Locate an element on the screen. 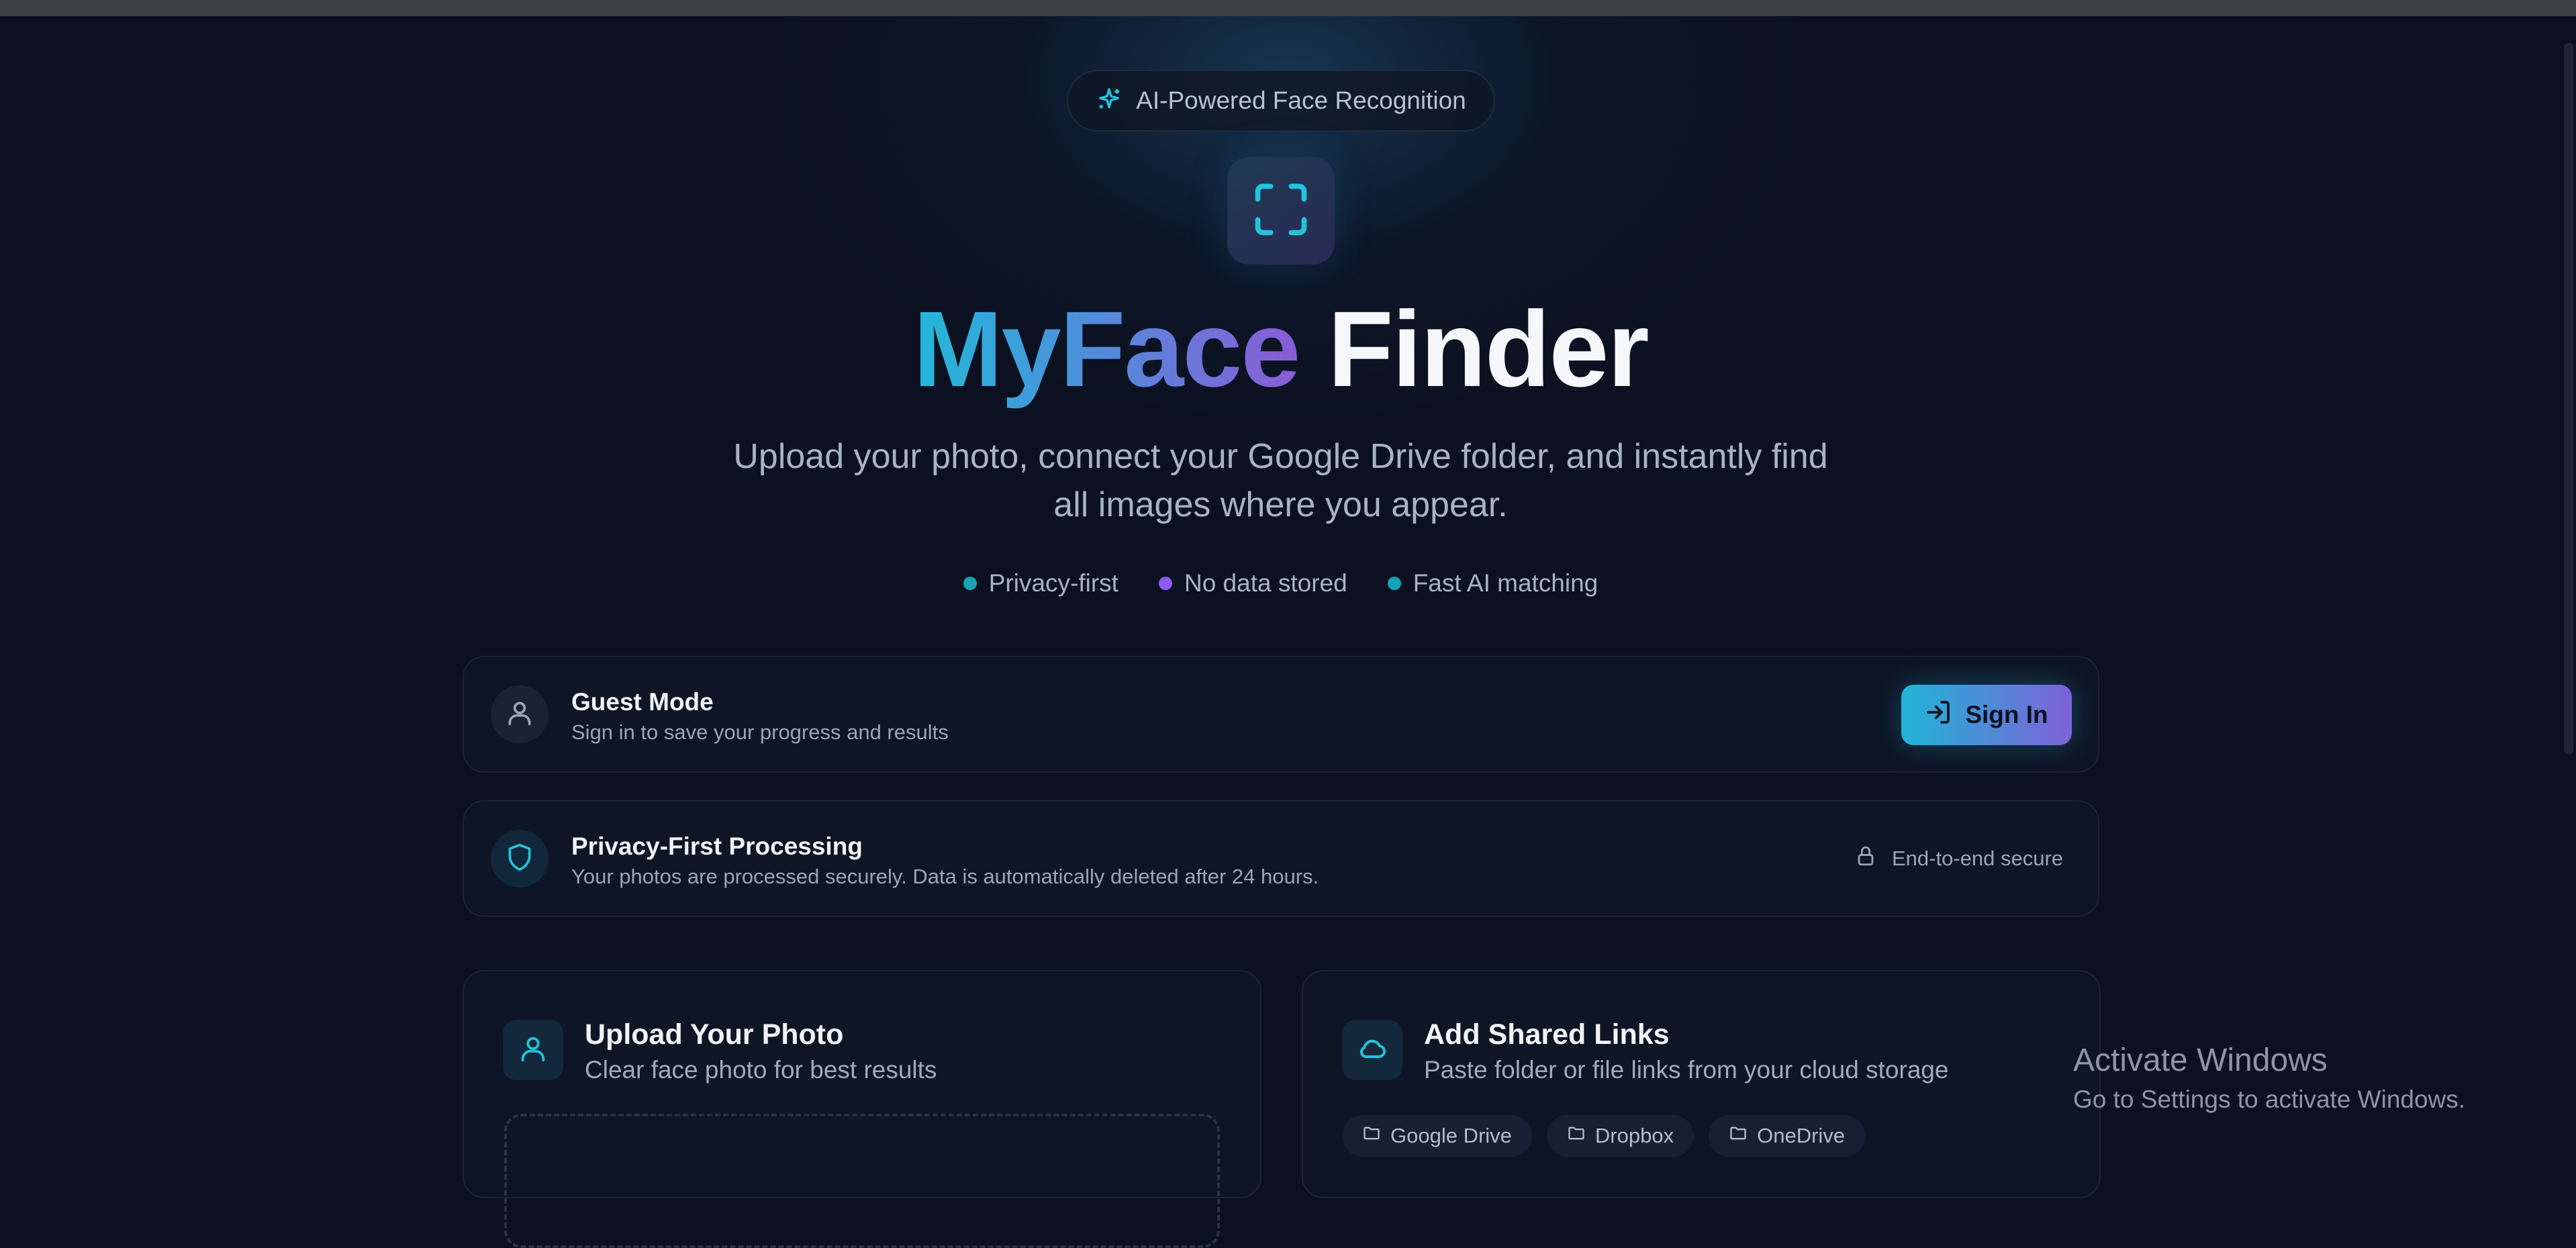 The width and height of the screenshot is (2576, 1248). feature-item: Fast AI matching is located at coordinates (1493, 583).